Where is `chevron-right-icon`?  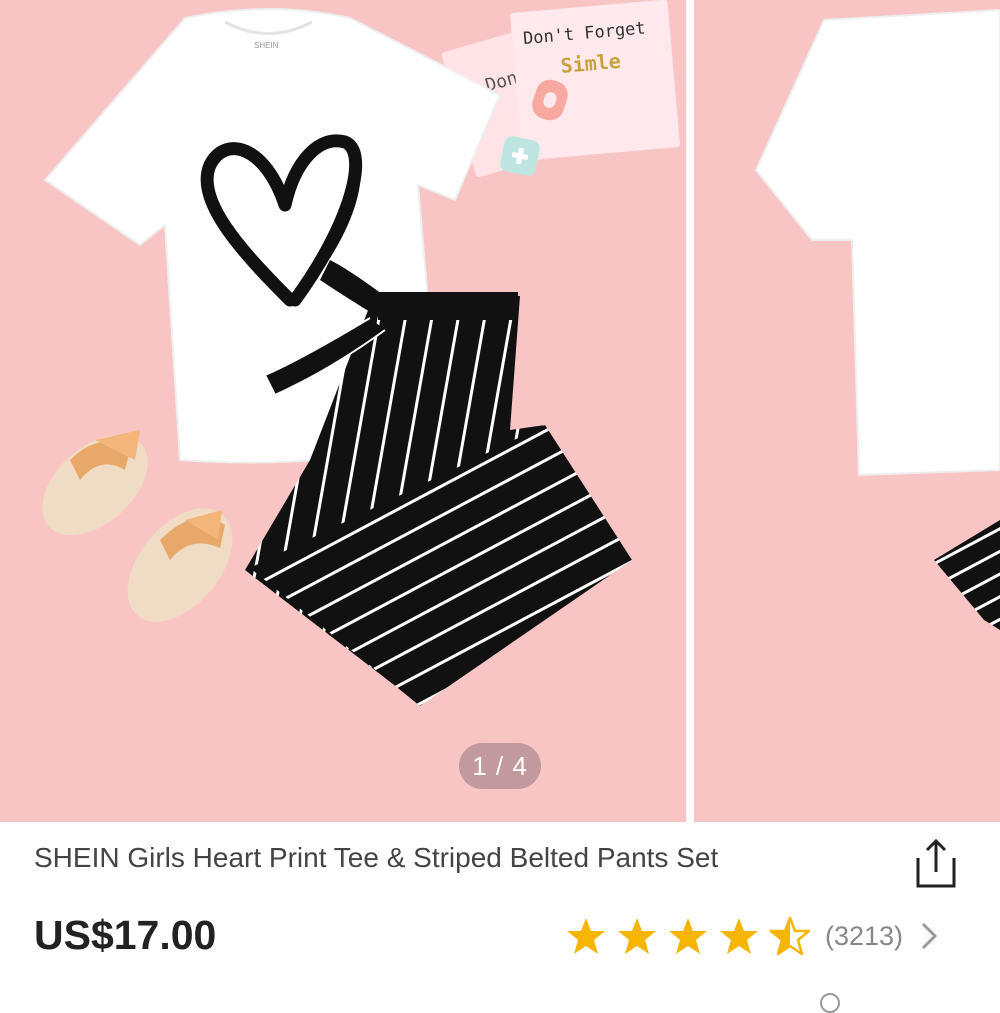 chevron-right-icon is located at coordinates (929, 936).